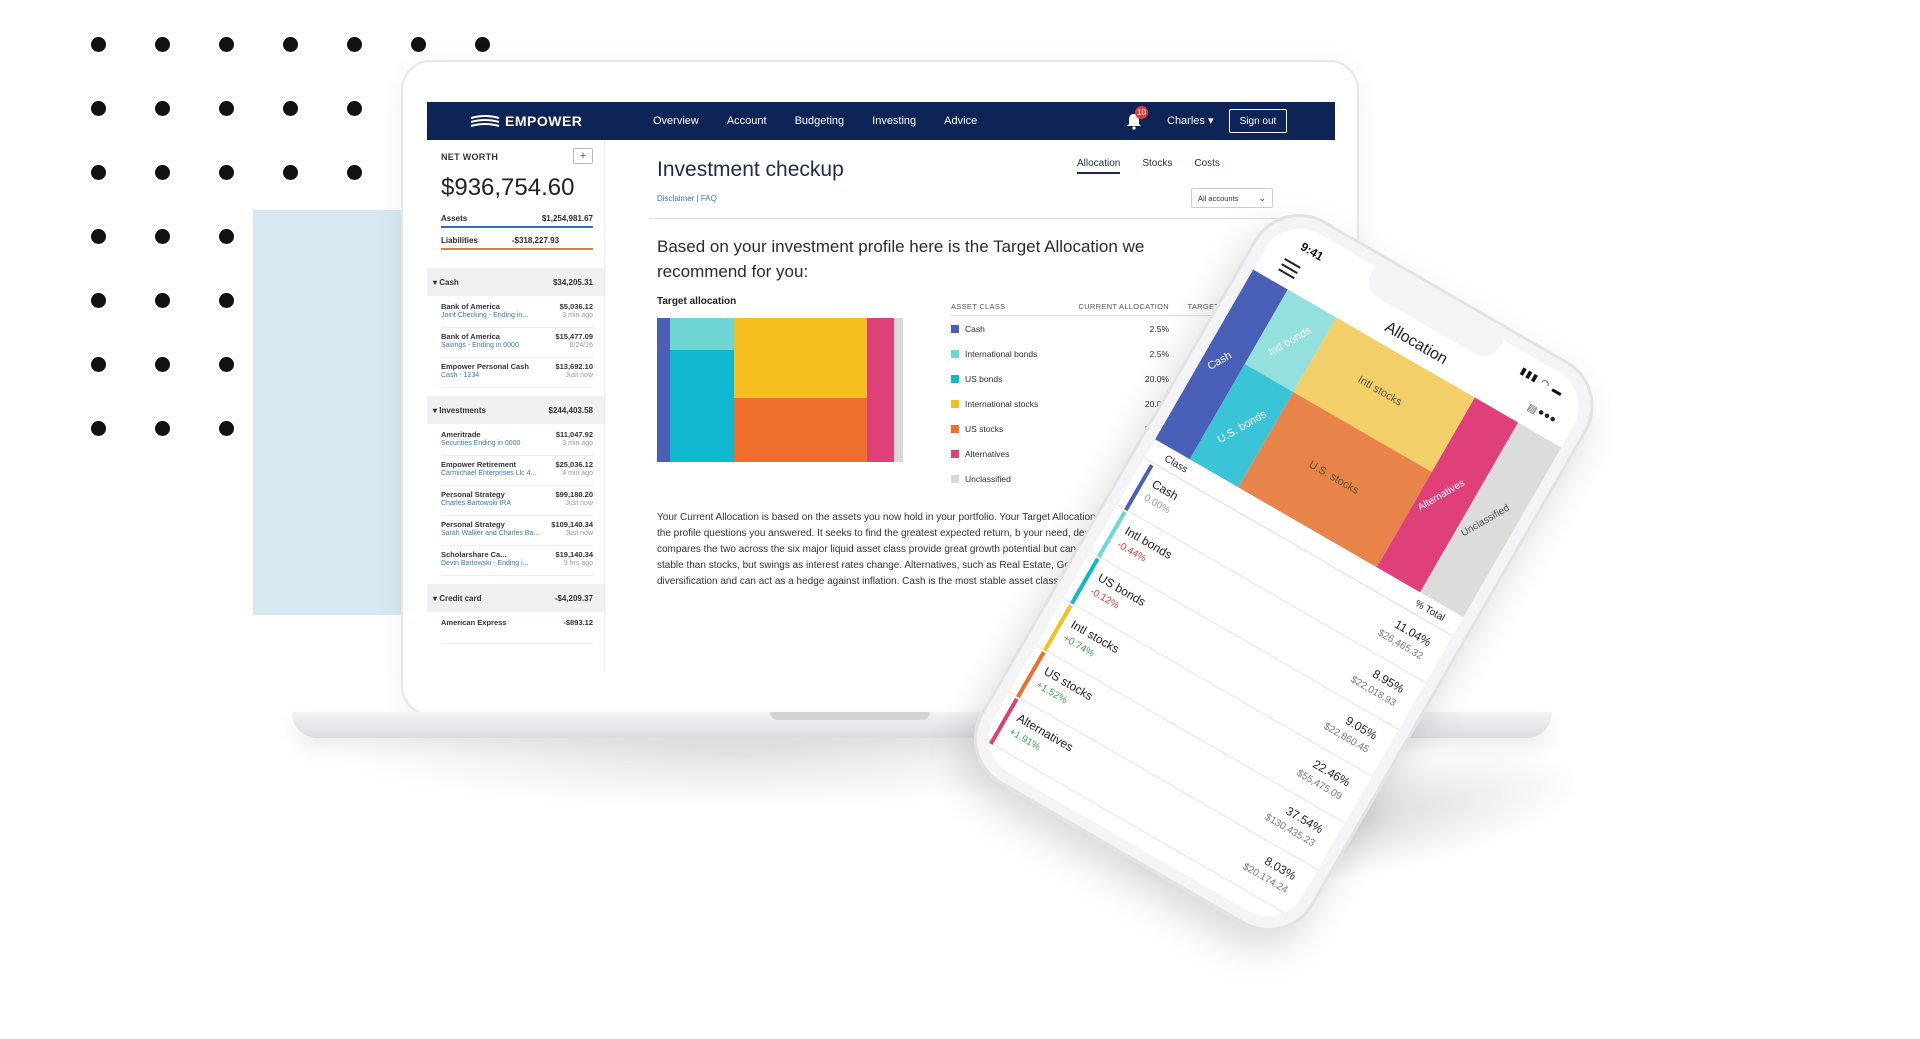  What do you see at coordinates (577, 473) in the screenshot?
I see `account-updated: 4 min ago` at bounding box center [577, 473].